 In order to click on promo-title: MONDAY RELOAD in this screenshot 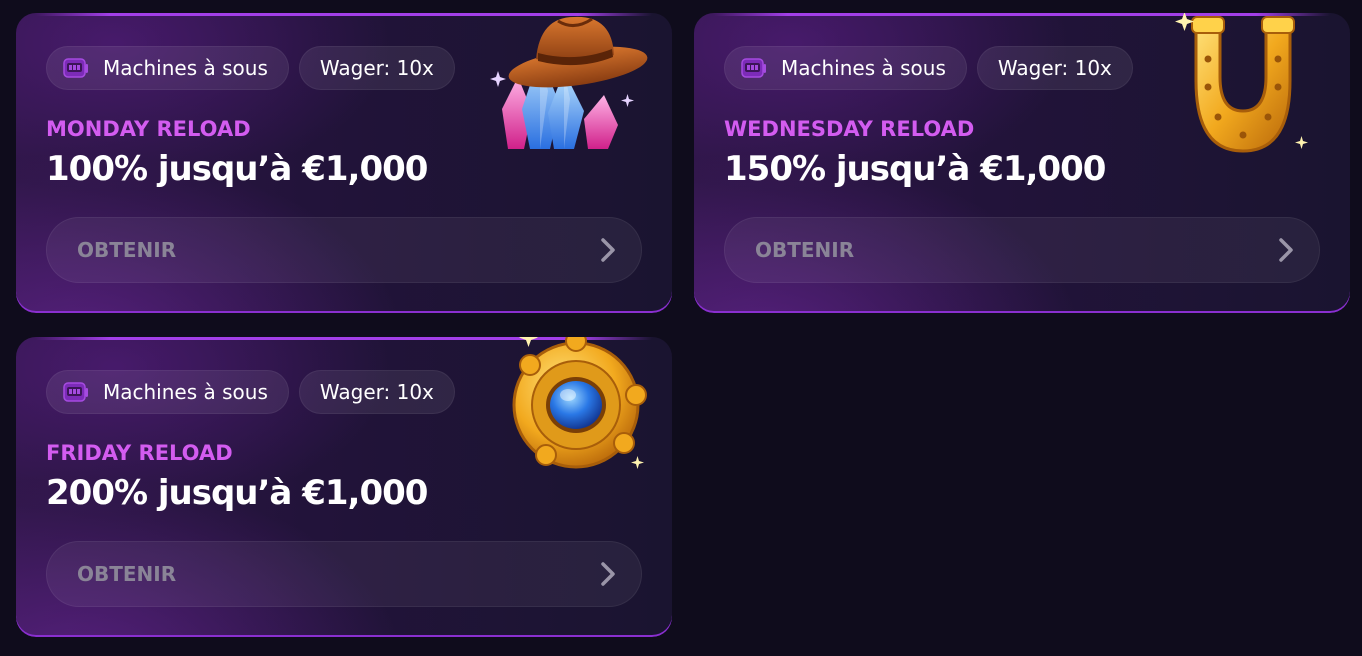, I will do `click(148, 129)`.